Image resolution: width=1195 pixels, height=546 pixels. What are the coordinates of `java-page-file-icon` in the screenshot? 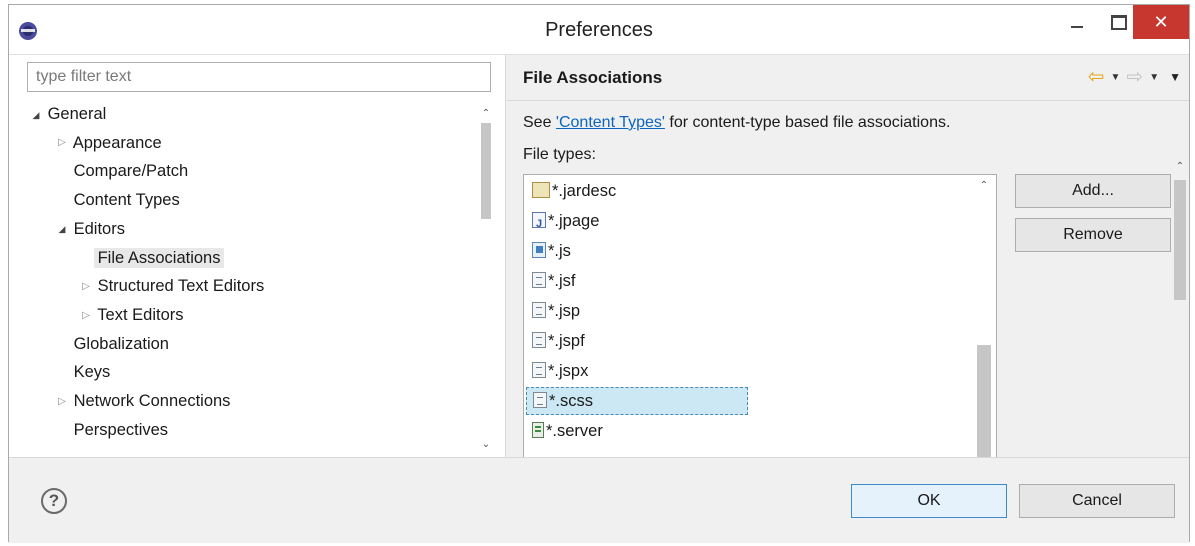 It's located at (539, 224).